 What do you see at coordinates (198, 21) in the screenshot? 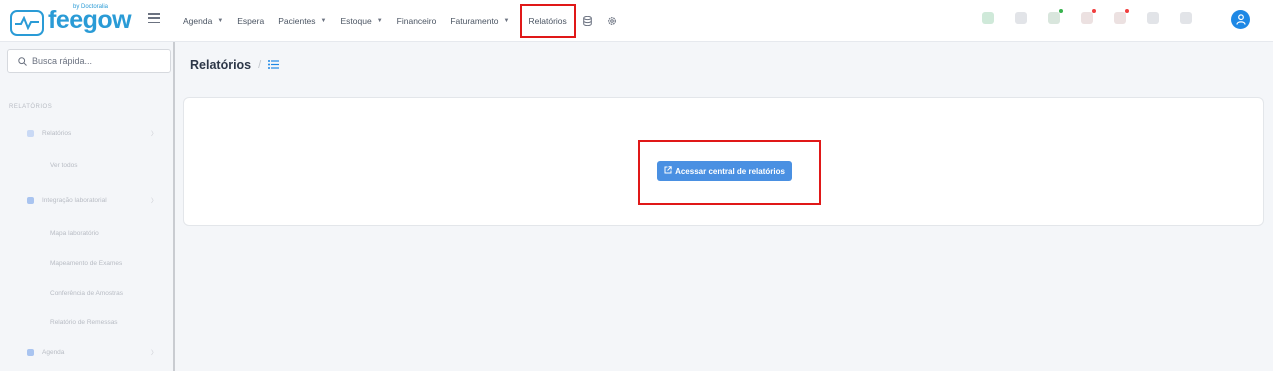
I see `nav-agenda-label: Agenda` at bounding box center [198, 21].